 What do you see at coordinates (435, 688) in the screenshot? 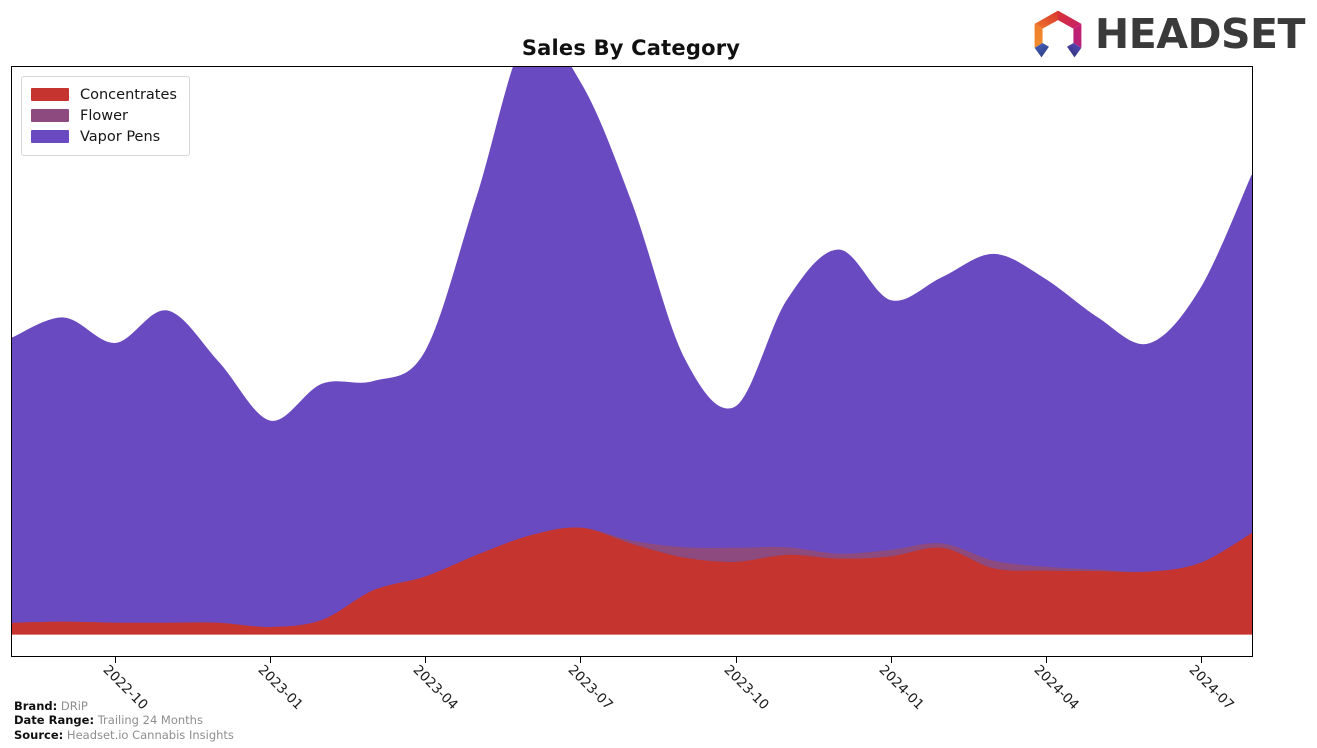
I see `x-tick-label: 2023-04` at bounding box center [435, 688].